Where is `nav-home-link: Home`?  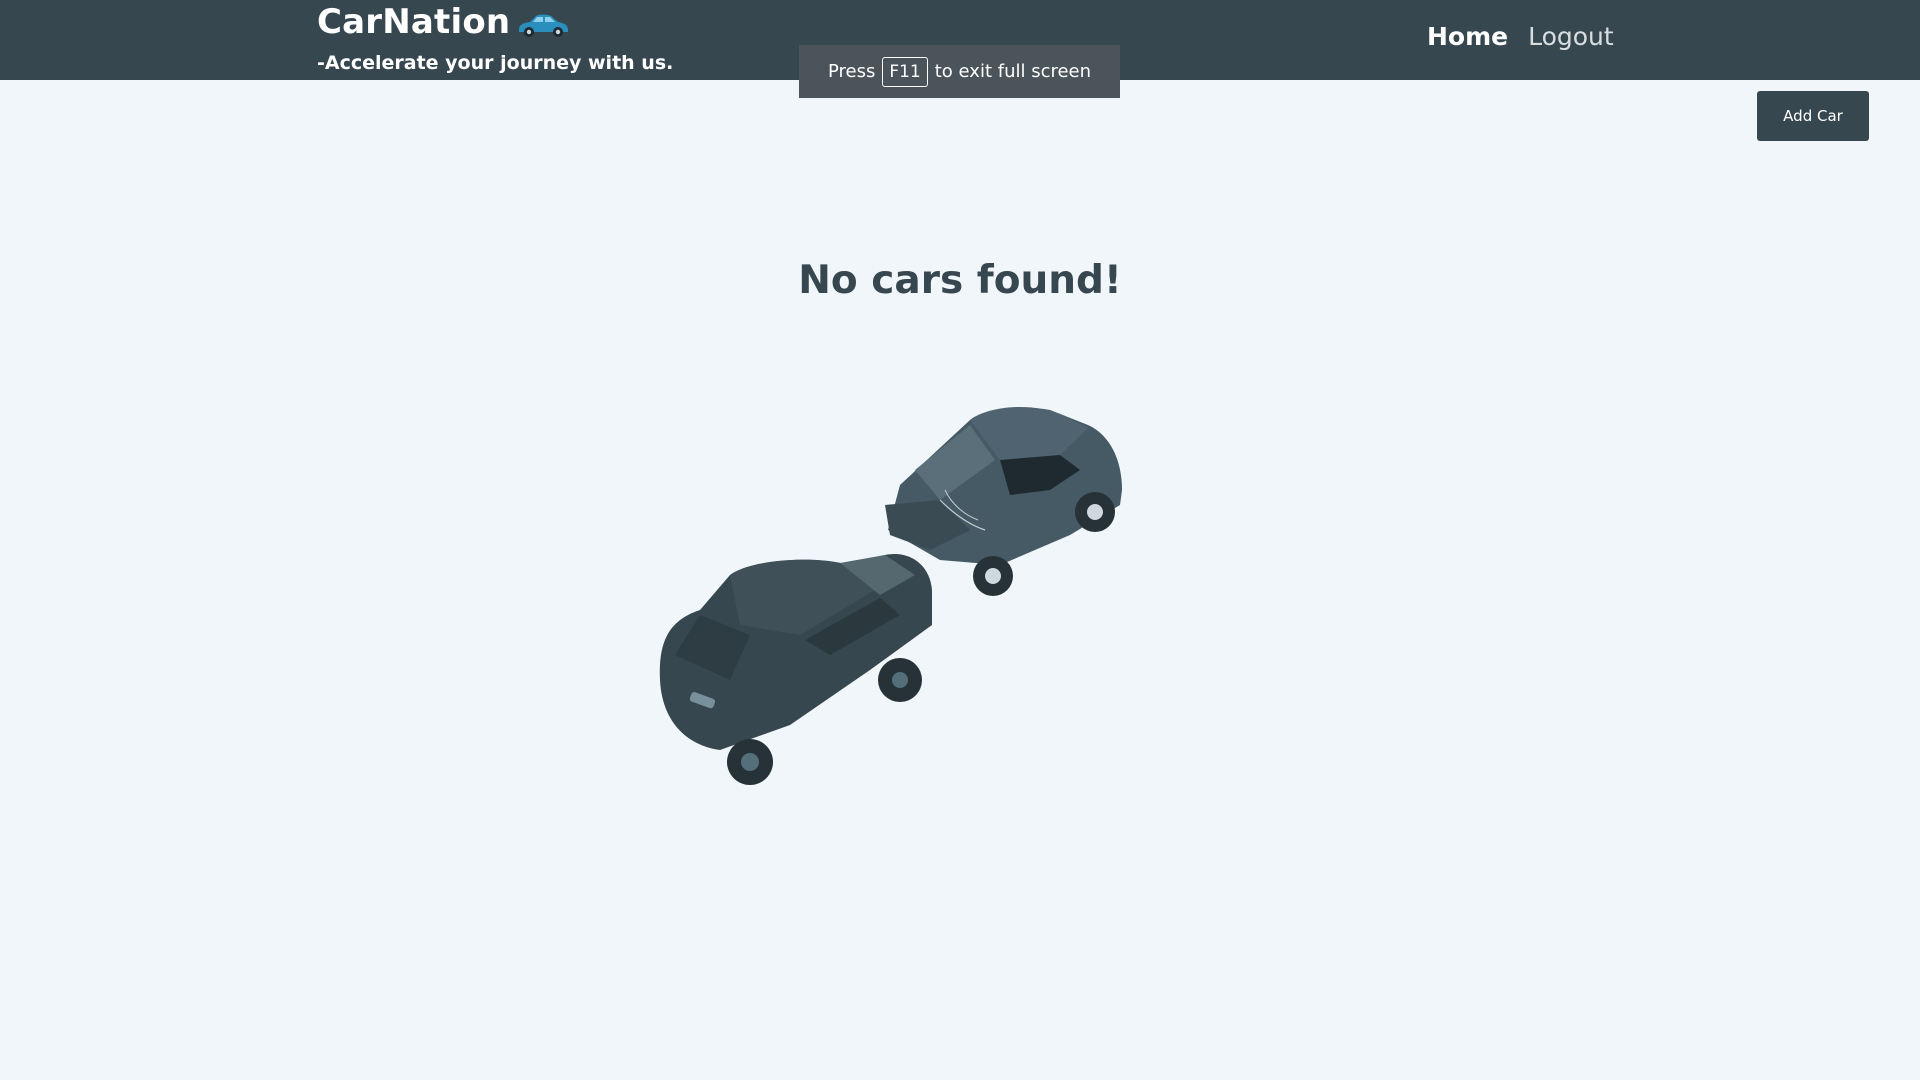
nav-home-link: Home is located at coordinates (1467, 36).